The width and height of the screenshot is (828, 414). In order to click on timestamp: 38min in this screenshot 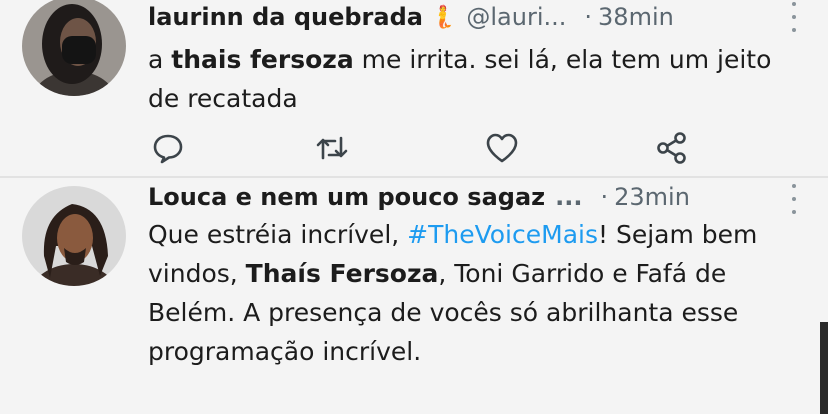, I will do `click(636, 17)`.